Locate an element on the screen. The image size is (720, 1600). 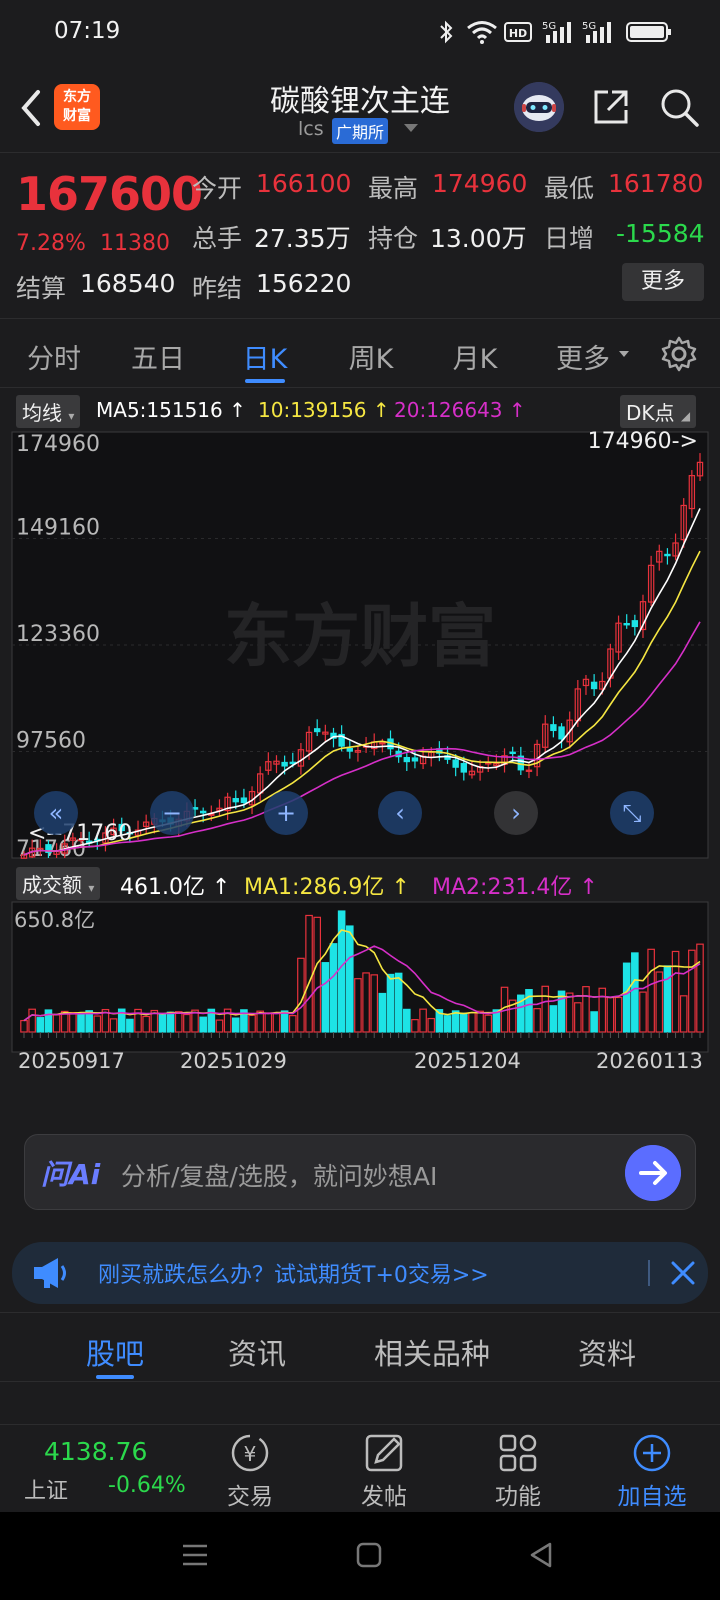
tab-news: 资讯 is located at coordinates (257, 1352).